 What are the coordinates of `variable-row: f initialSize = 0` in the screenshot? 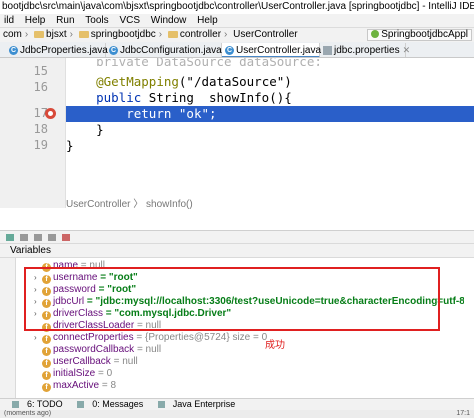 It's located at (249, 374).